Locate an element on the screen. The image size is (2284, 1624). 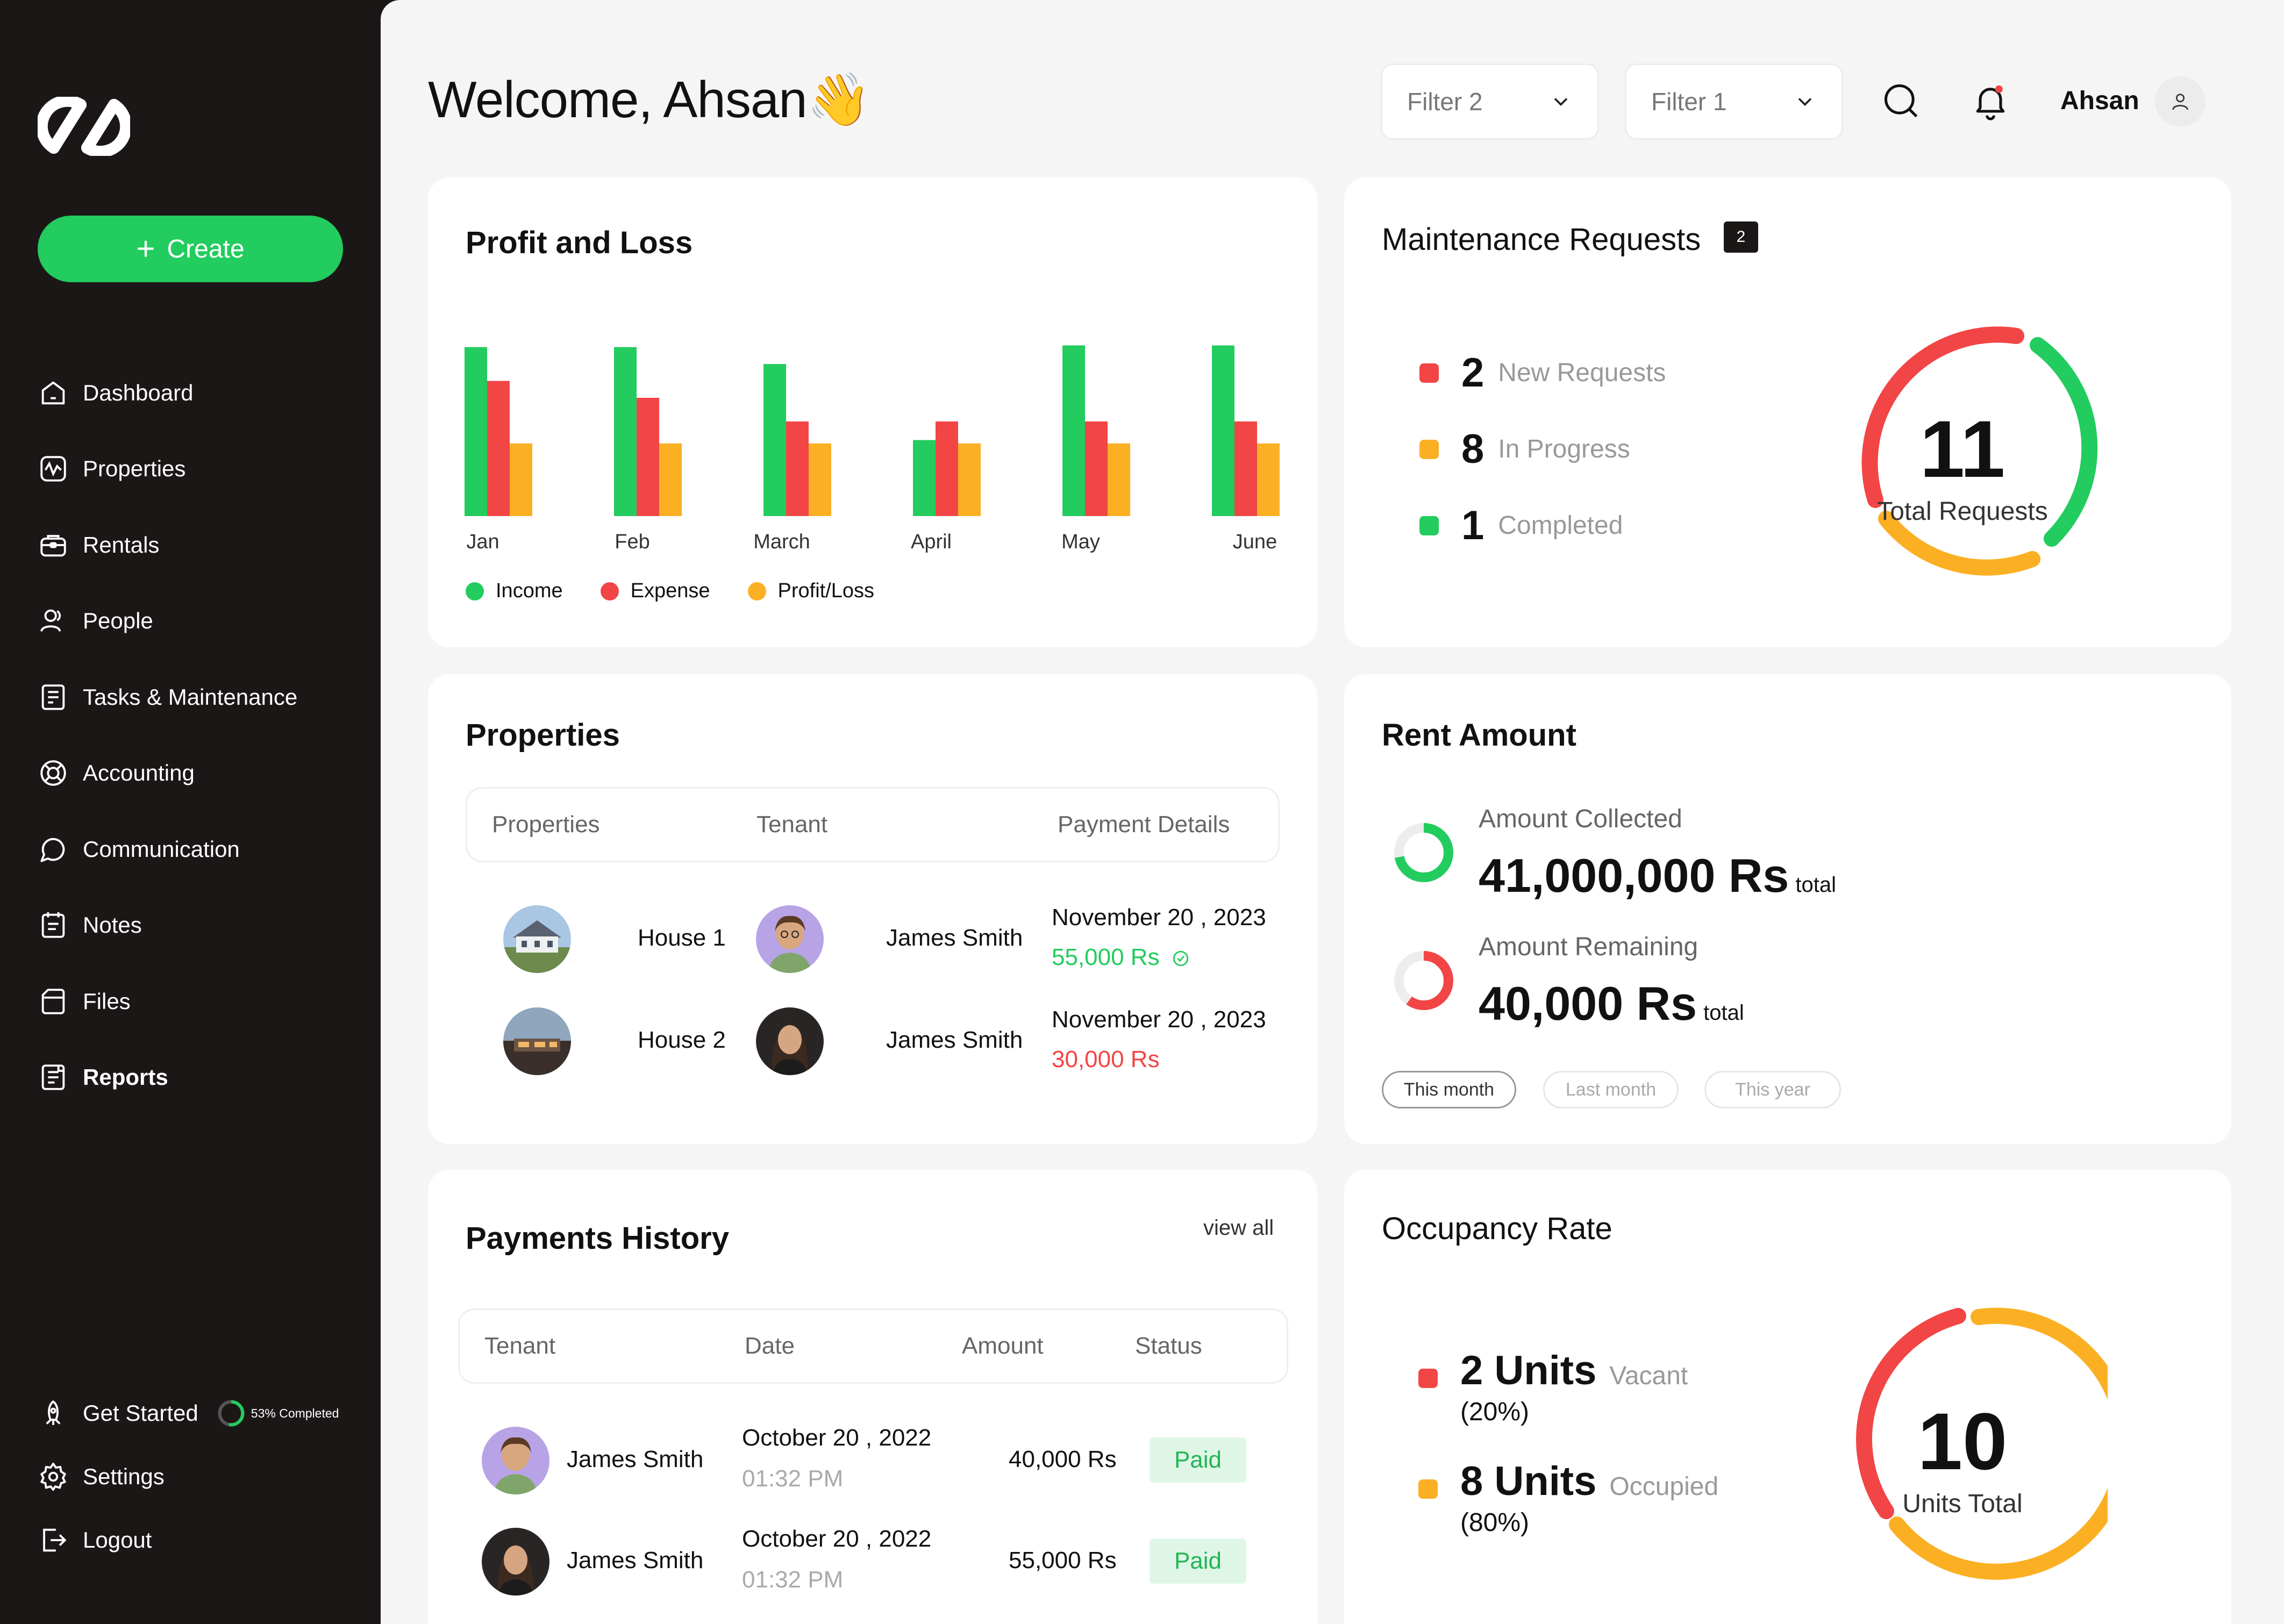
clipboard-icon is located at coordinates (53, 697).